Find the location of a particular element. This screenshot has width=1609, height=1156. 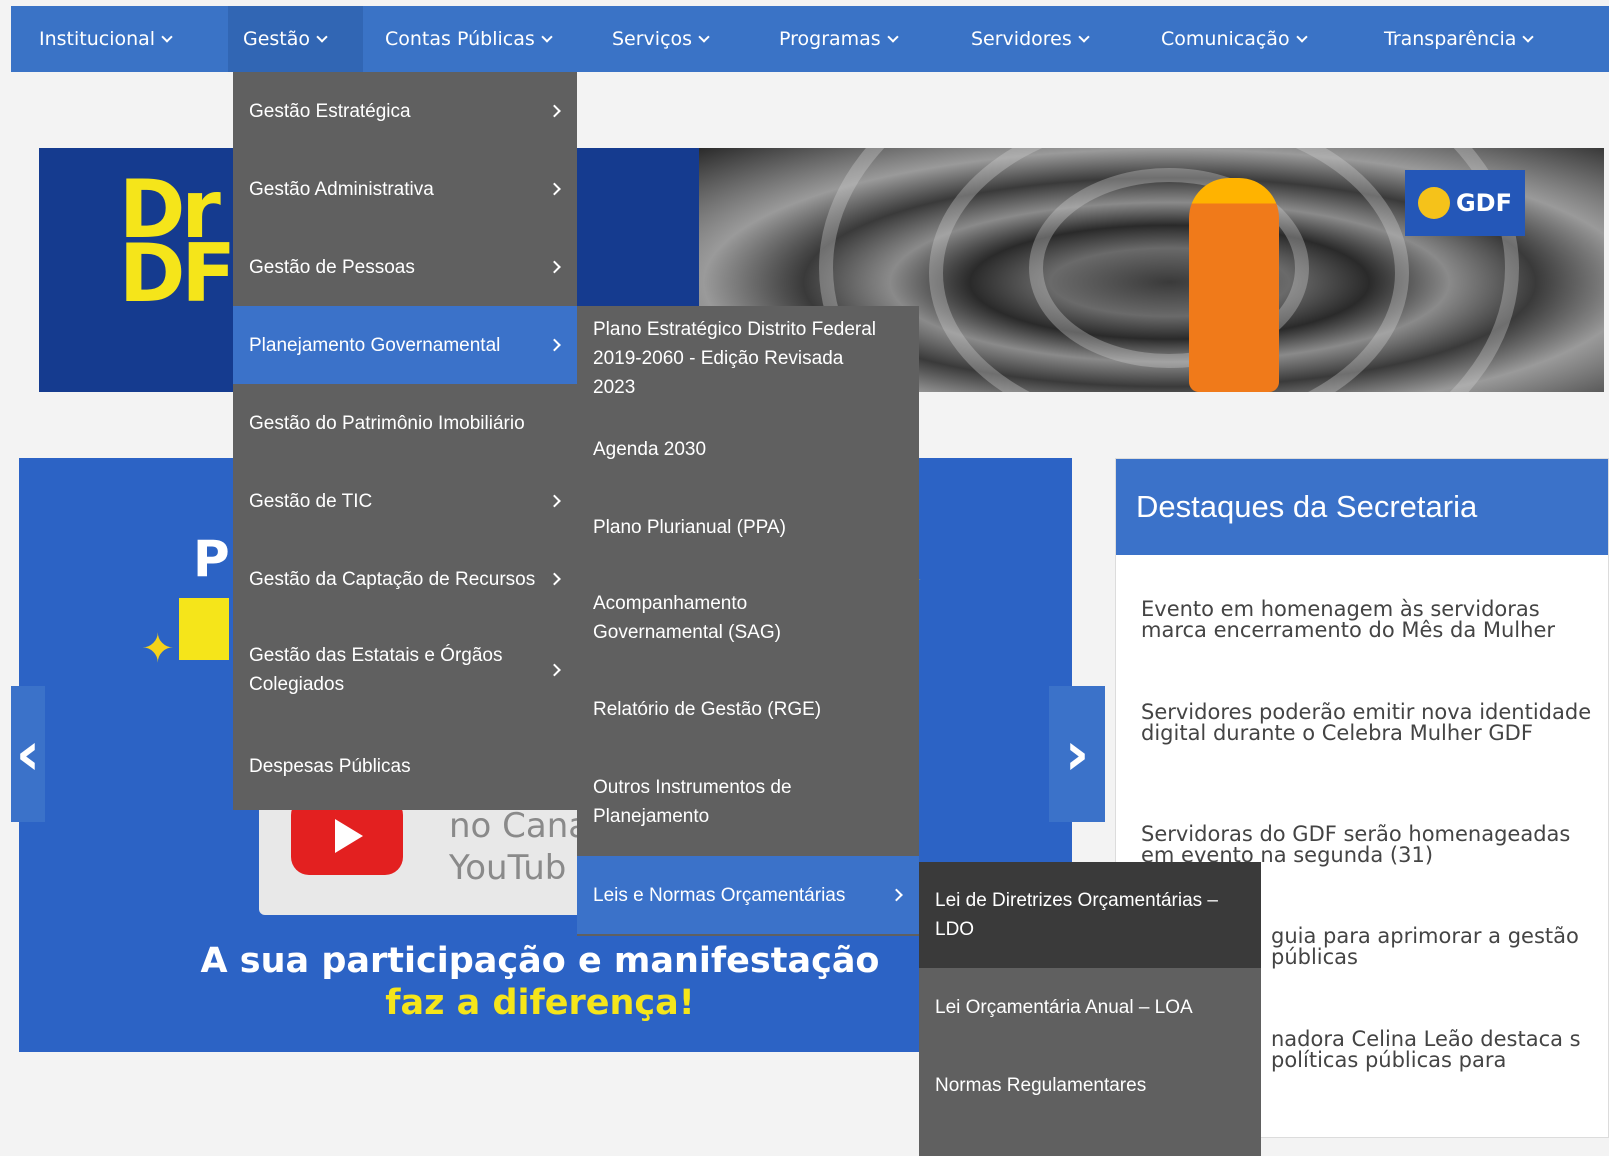

menu-item-ldo: Lei de Diretrizes Orçamentárias – LDO is located at coordinates (1090, 915).